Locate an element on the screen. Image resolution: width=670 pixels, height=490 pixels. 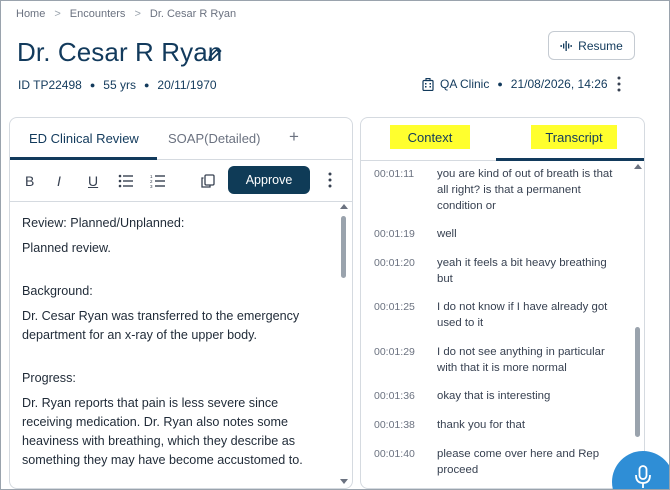
patient-meta: ID TP22498 ● 55 yrs ● 20/11/1970 is located at coordinates (117, 85).